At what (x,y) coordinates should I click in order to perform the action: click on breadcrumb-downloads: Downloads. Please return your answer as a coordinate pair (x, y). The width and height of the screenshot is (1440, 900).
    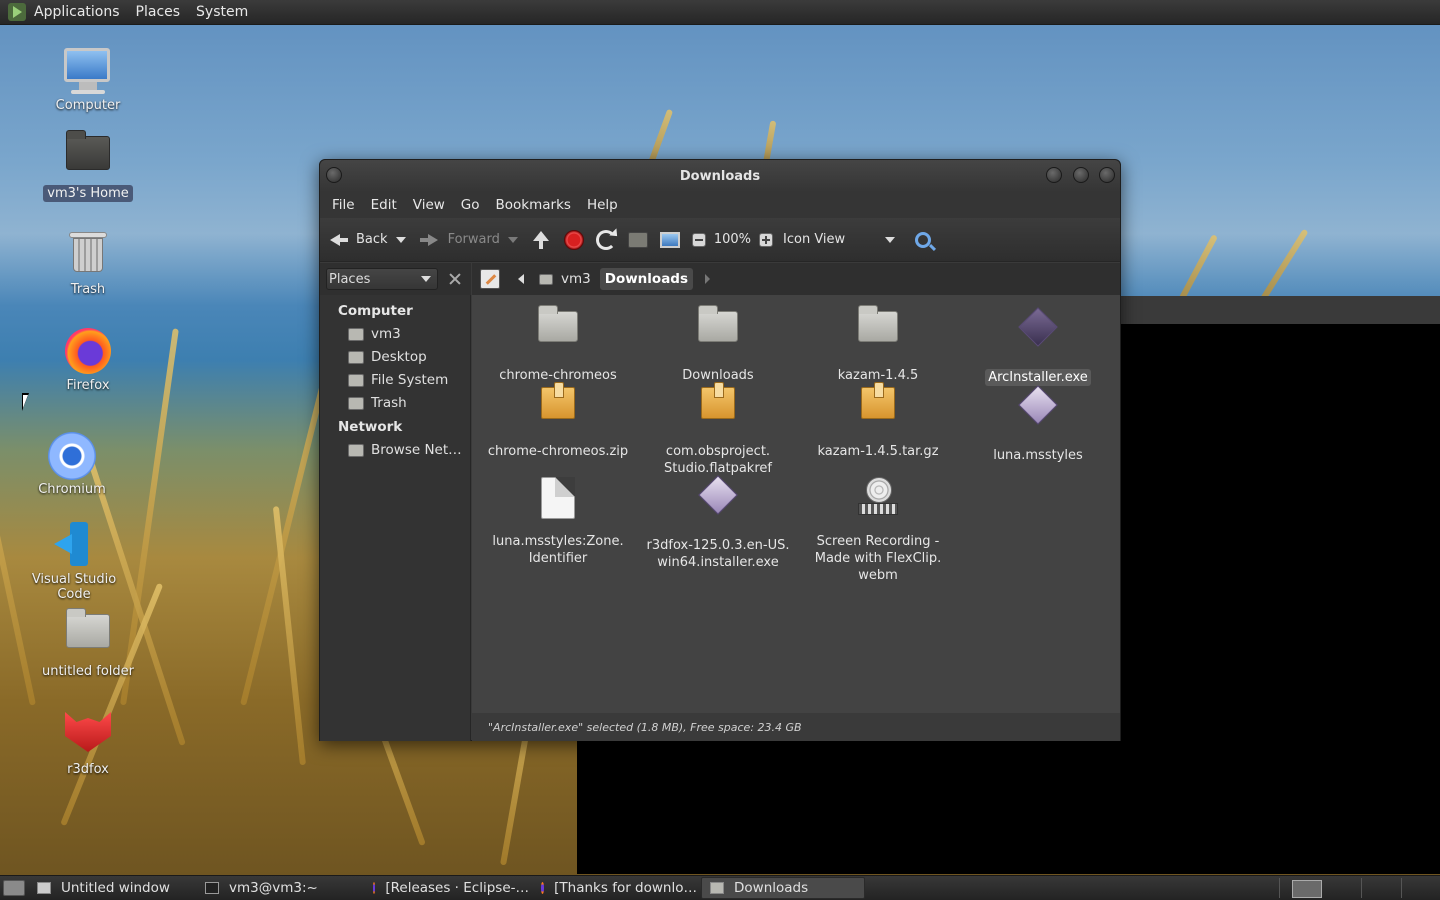
    Looking at the image, I should click on (646, 279).